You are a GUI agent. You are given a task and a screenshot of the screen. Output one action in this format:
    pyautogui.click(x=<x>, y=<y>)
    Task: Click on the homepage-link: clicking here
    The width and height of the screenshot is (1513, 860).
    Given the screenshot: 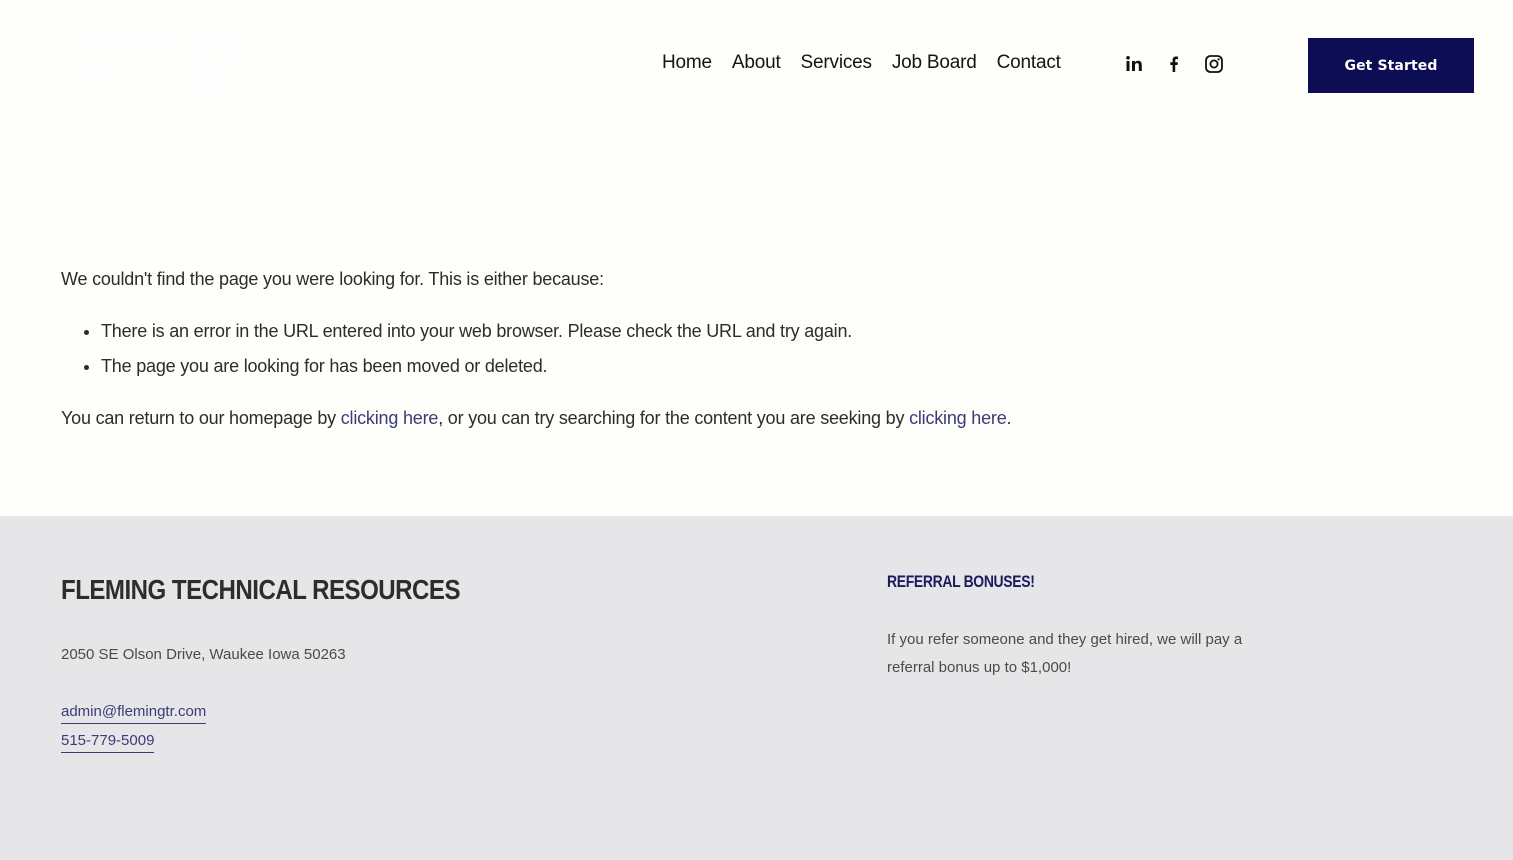 What is the action you would take?
    pyautogui.click(x=390, y=418)
    